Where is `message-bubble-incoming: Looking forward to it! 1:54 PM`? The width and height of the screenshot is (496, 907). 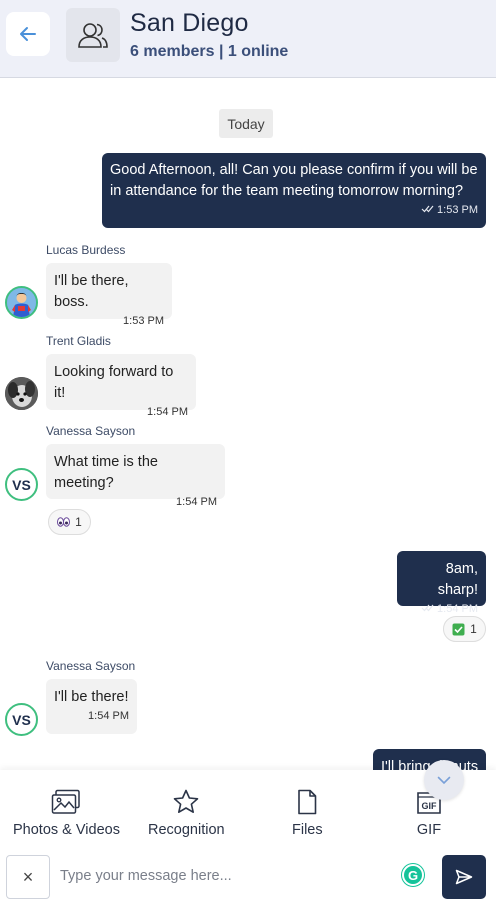
message-bubble-incoming: Looking forward to it! 1:54 PM is located at coordinates (121, 386).